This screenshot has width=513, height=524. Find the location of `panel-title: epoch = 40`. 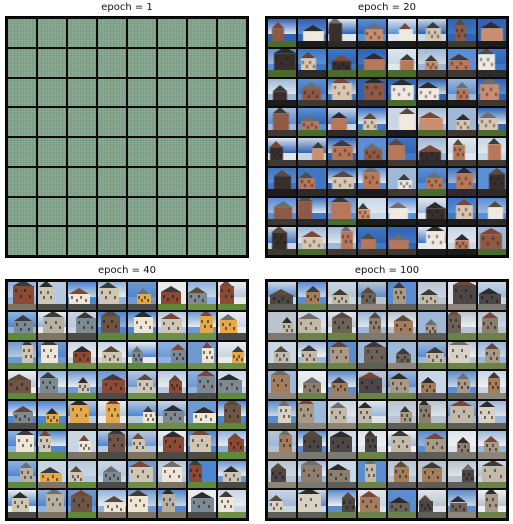

panel-title: epoch = 40 is located at coordinates (127, 270).